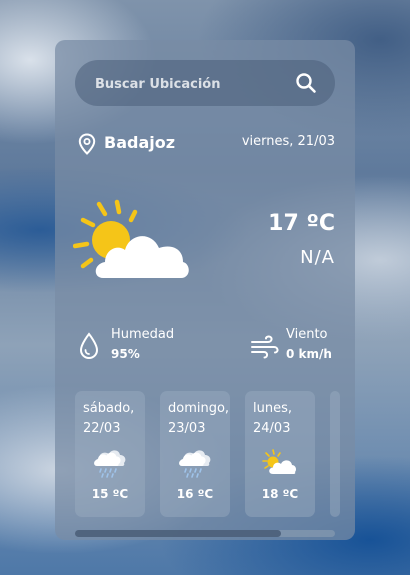  Describe the element at coordinates (317, 257) in the screenshot. I see `weather-description: N/A` at that location.